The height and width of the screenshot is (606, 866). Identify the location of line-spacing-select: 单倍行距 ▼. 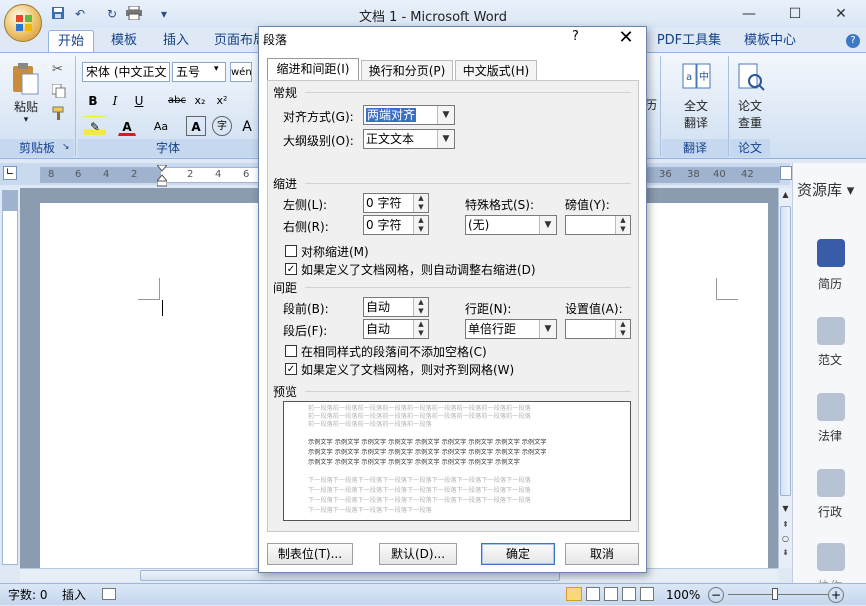
(511, 329).